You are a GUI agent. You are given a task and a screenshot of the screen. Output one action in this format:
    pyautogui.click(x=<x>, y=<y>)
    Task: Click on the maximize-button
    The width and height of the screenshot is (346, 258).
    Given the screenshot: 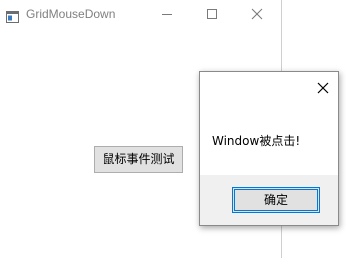 What is the action you would take?
    pyautogui.click(x=212, y=15)
    